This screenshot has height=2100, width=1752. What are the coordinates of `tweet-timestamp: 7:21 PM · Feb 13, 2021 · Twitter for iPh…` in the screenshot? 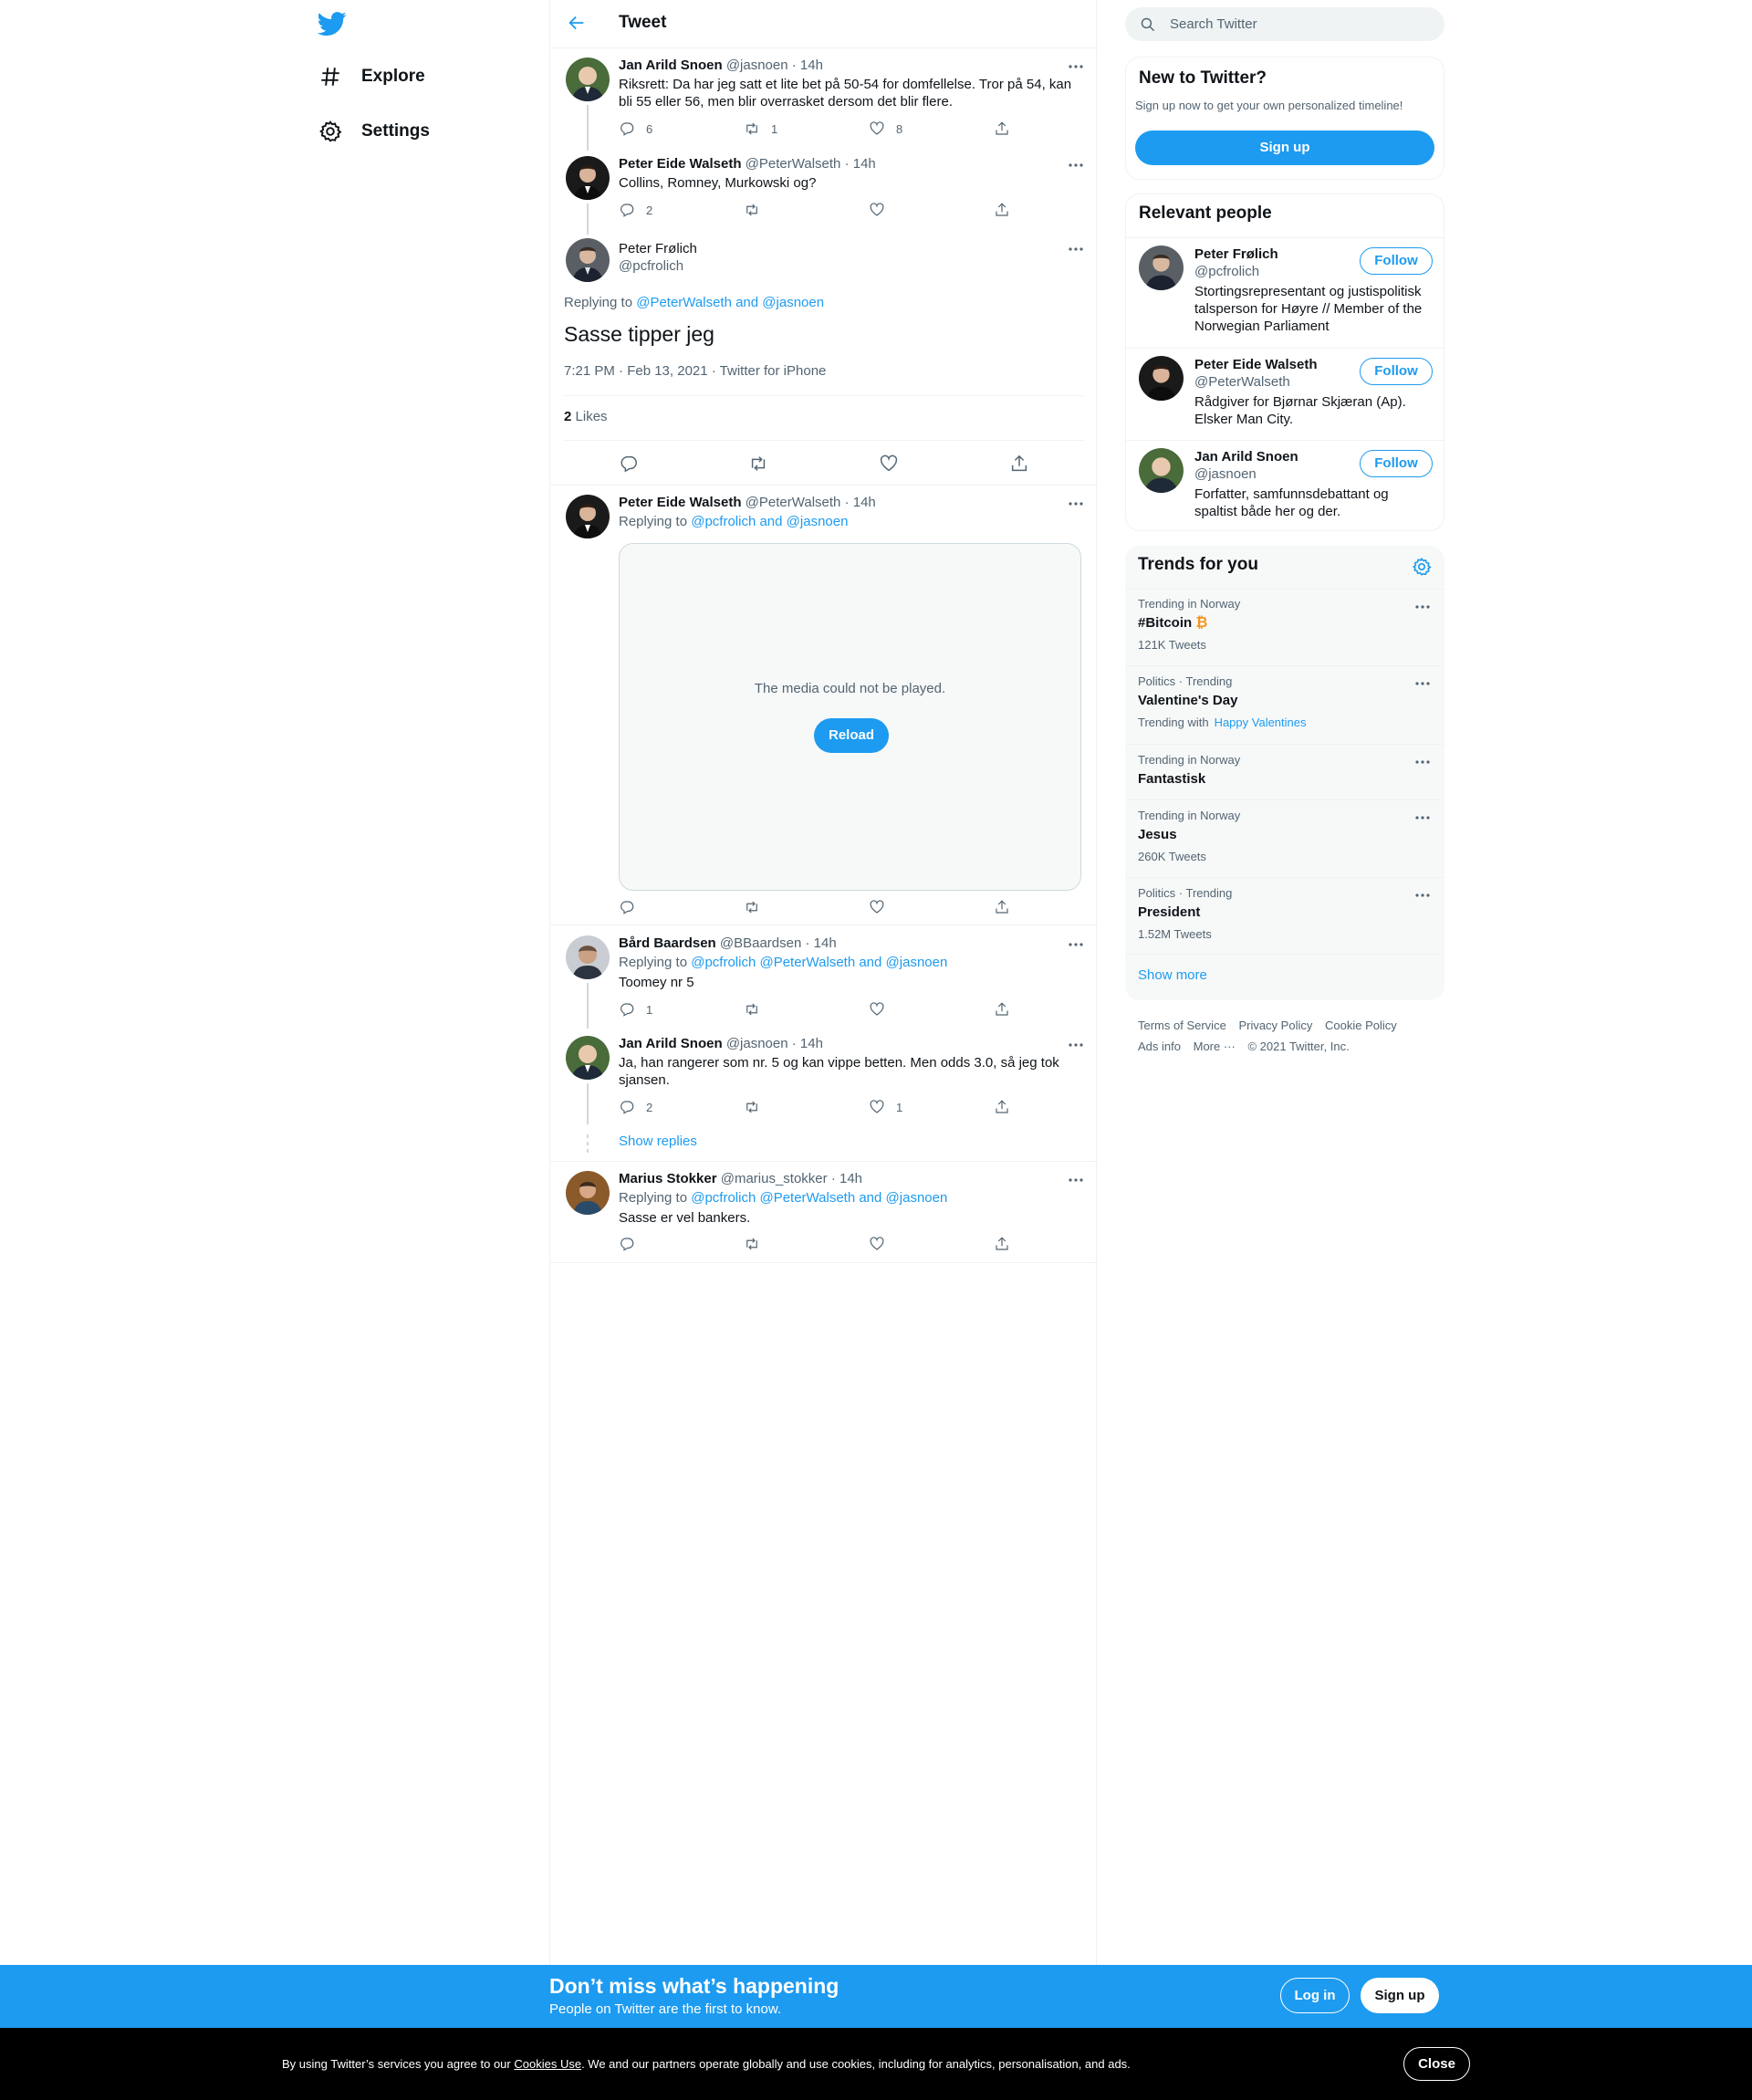 It's located at (695, 371).